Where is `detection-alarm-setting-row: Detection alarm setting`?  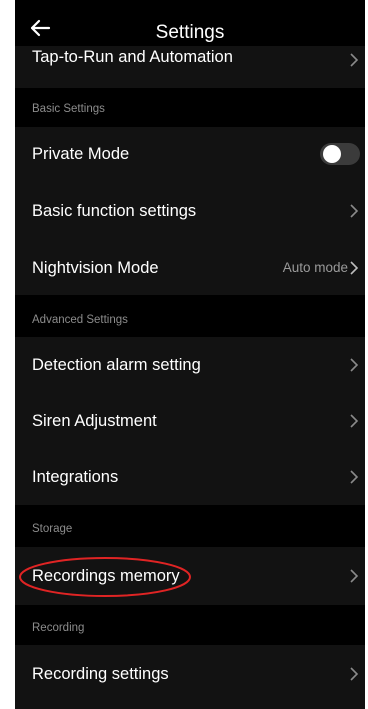 detection-alarm-setting-row: Detection alarm setting is located at coordinates (190, 365).